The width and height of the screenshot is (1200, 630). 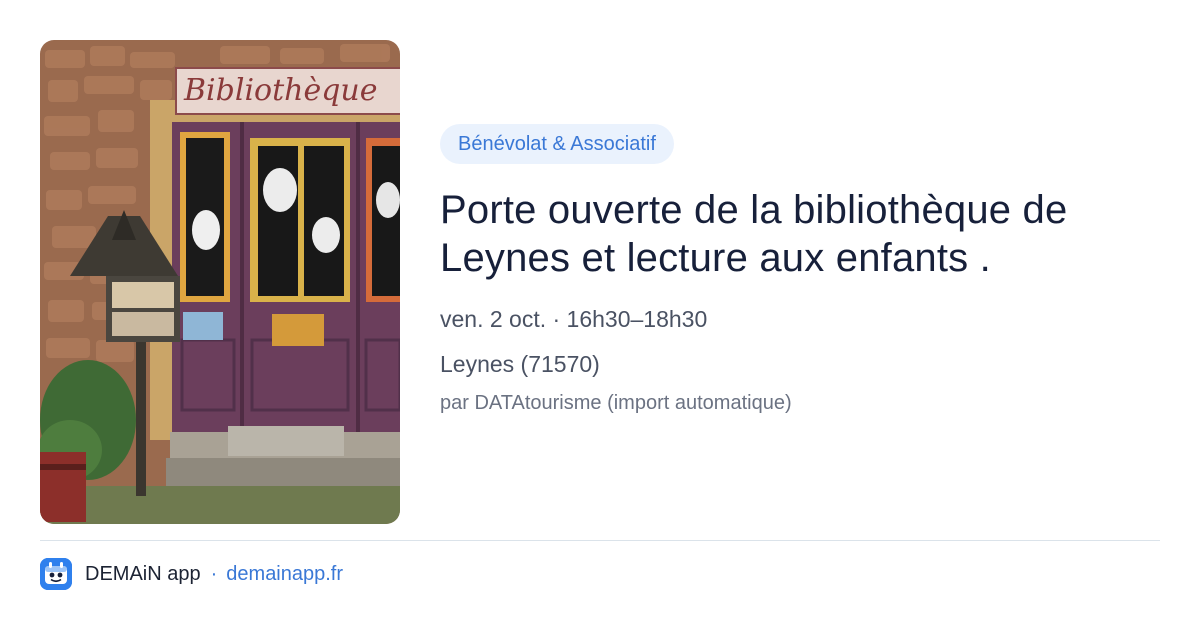 I want to click on app-name: DEMAiN app, so click(x=143, y=574).